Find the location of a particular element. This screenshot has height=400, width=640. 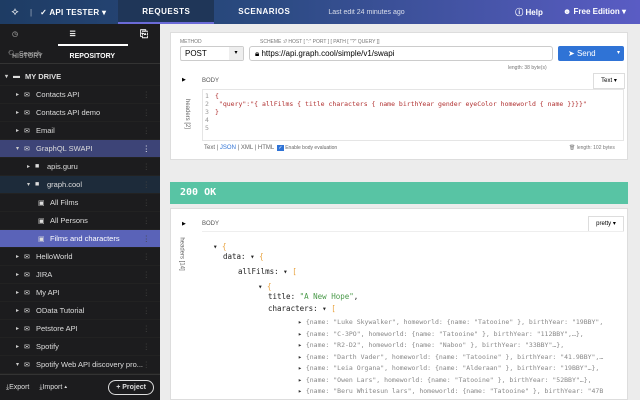

tree-item: ▸ ✉ Contacts API ⋮ is located at coordinates (80, 95).